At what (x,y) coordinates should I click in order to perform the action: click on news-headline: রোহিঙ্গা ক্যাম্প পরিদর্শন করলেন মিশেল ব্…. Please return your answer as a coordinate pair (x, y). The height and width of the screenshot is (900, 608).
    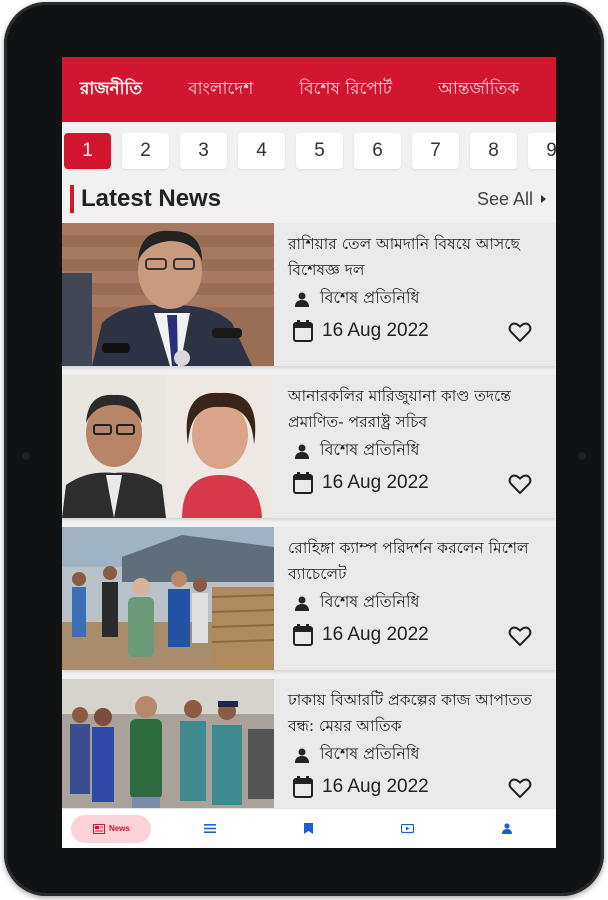
    Looking at the image, I should click on (421, 561).